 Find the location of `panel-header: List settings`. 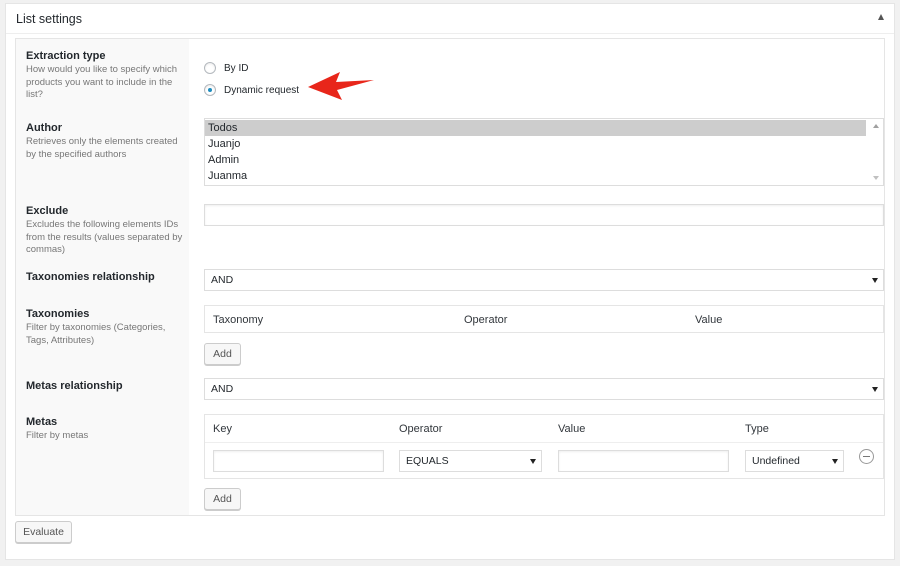

panel-header: List settings is located at coordinates (450, 19).